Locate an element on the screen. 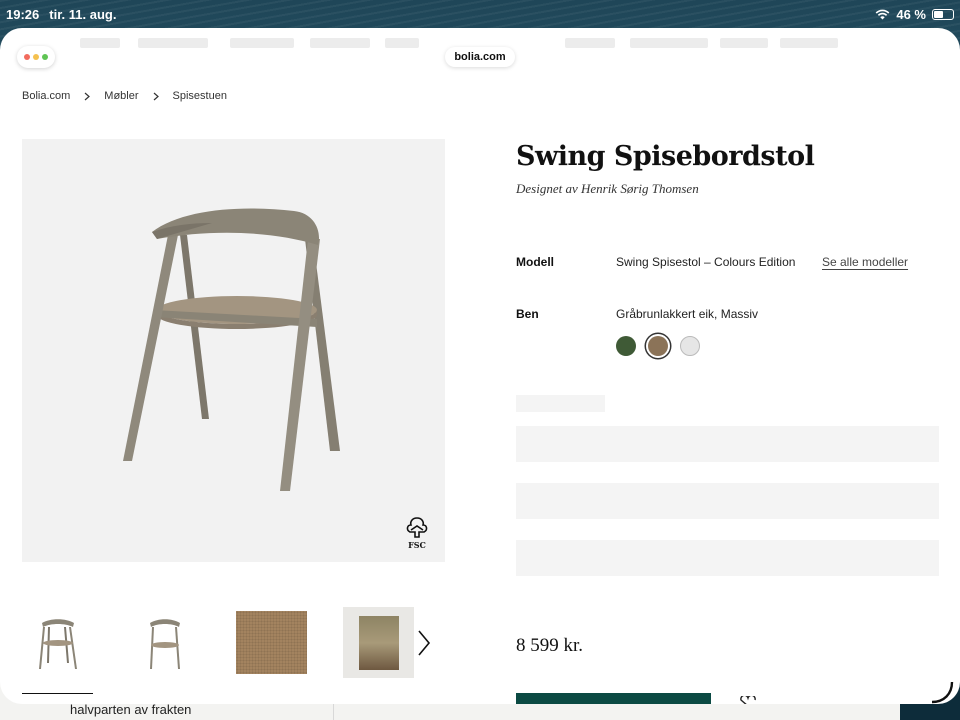  fsc-logo: FSC is located at coordinates (417, 533).